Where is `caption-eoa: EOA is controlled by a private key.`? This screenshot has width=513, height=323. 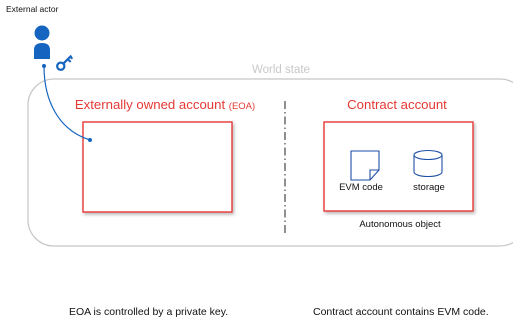
caption-eoa: EOA is controlled by a private key. is located at coordinates (149, 312).